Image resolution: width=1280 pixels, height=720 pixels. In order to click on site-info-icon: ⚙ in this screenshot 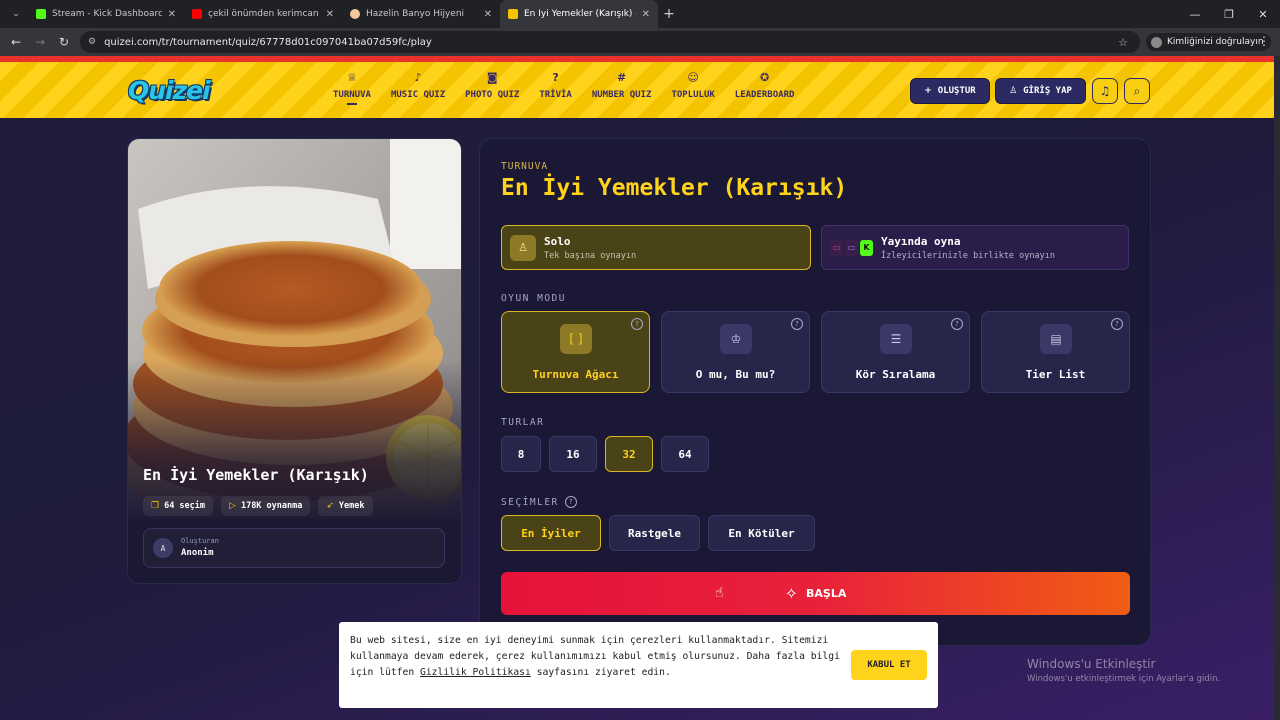, I will do `click(92, 42)`.